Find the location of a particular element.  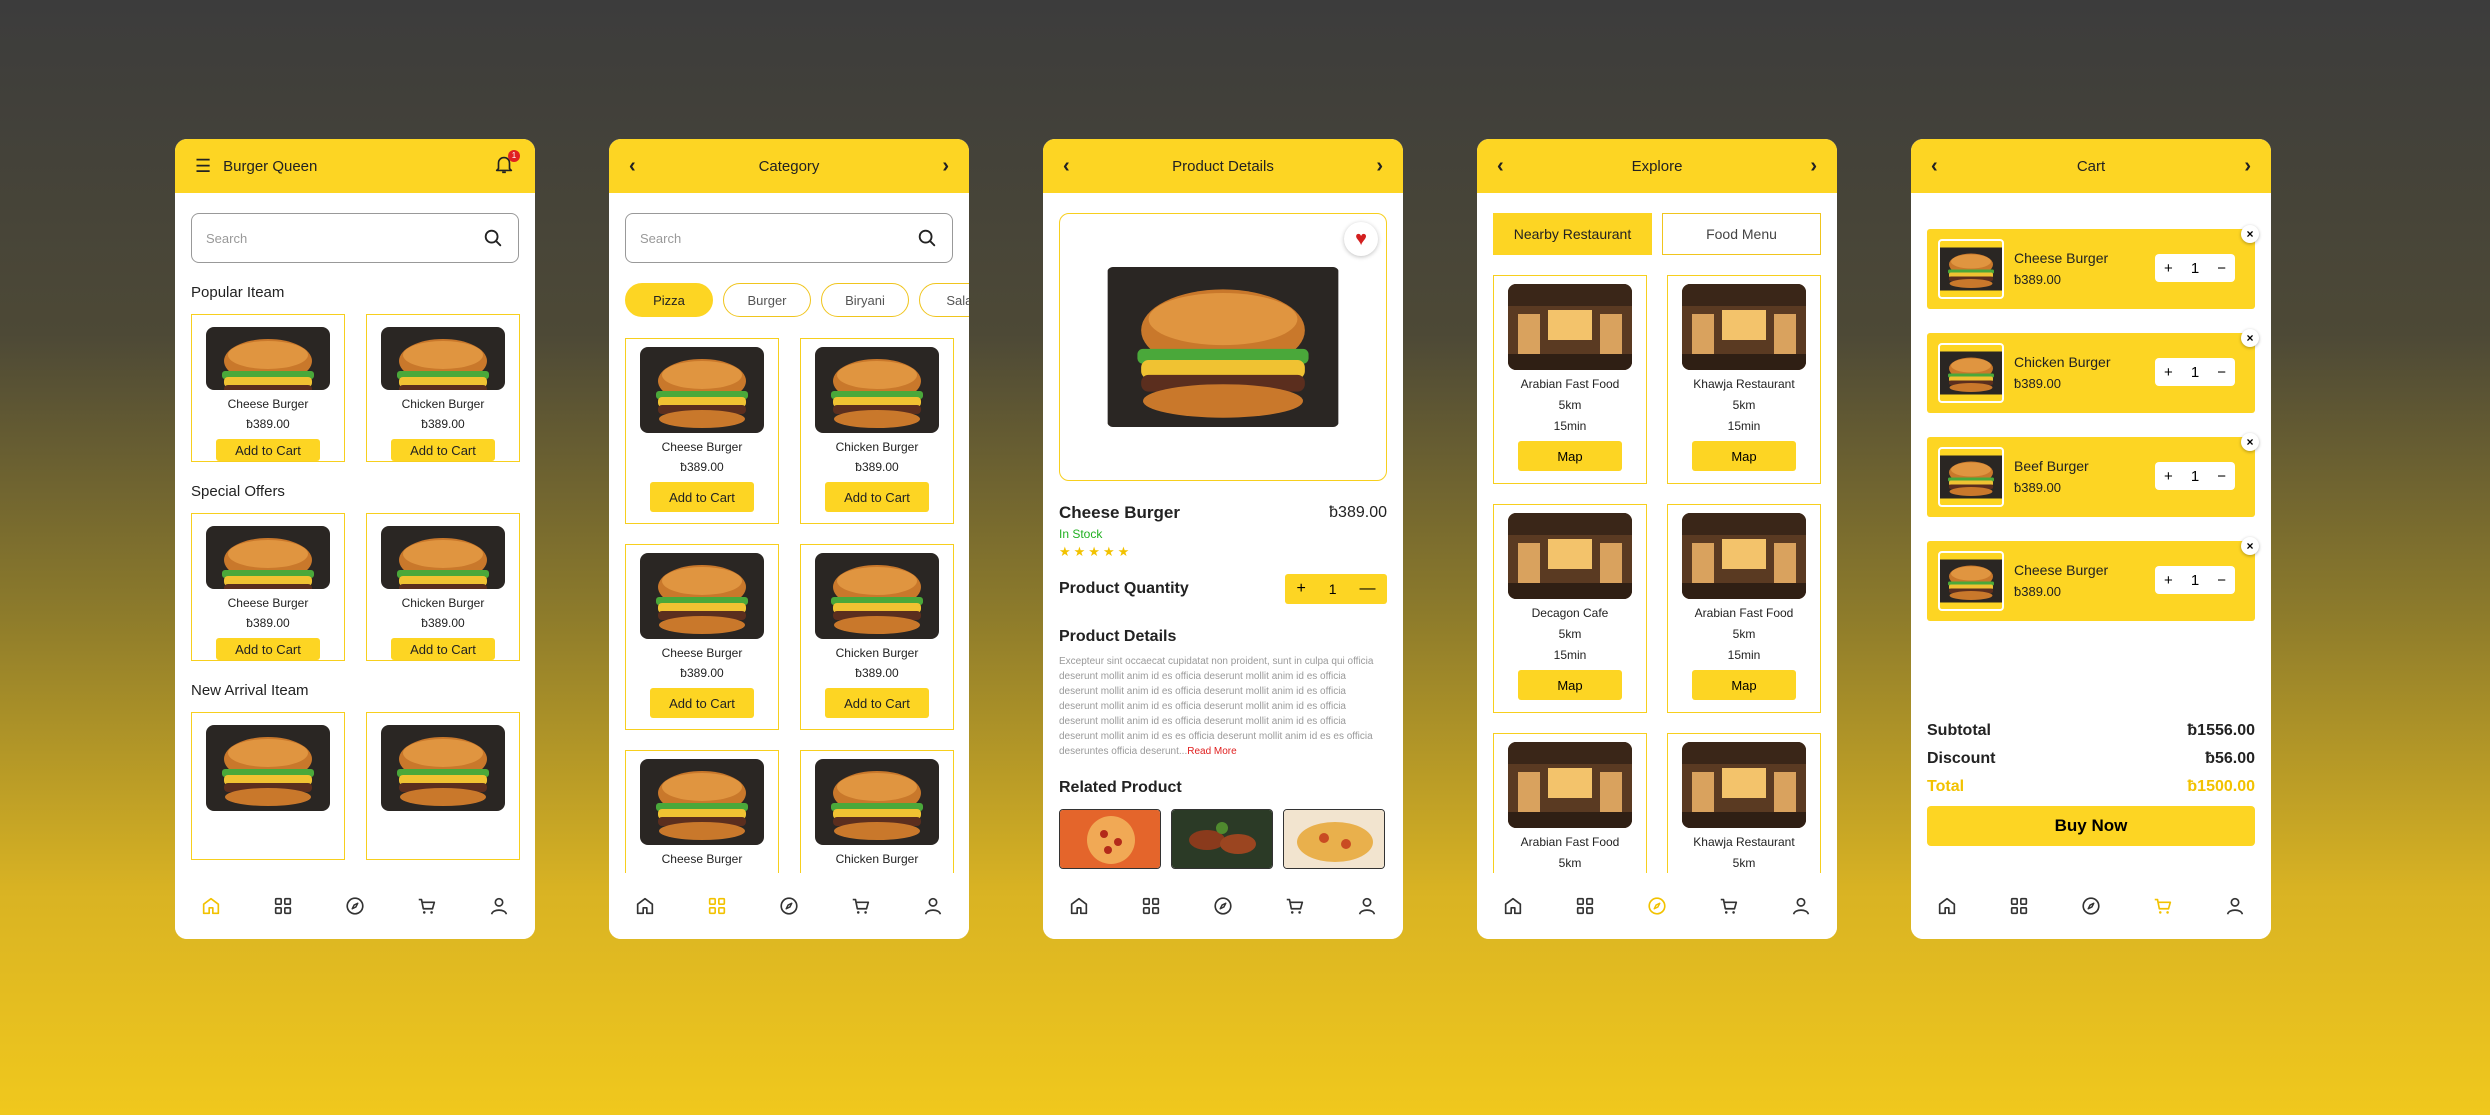

related-heading: Related Product is located at coordinates (1120, 787).